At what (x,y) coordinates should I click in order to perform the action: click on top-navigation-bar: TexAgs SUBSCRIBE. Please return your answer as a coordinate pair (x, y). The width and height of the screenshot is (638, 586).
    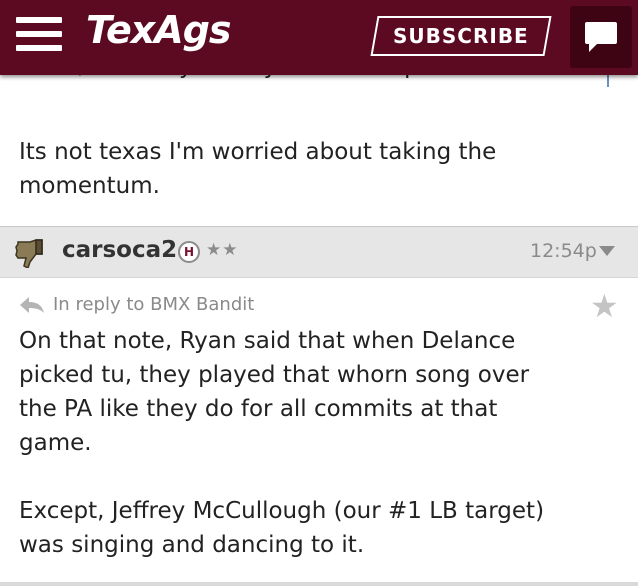
    Looking at the image, I should click on (319, 37).